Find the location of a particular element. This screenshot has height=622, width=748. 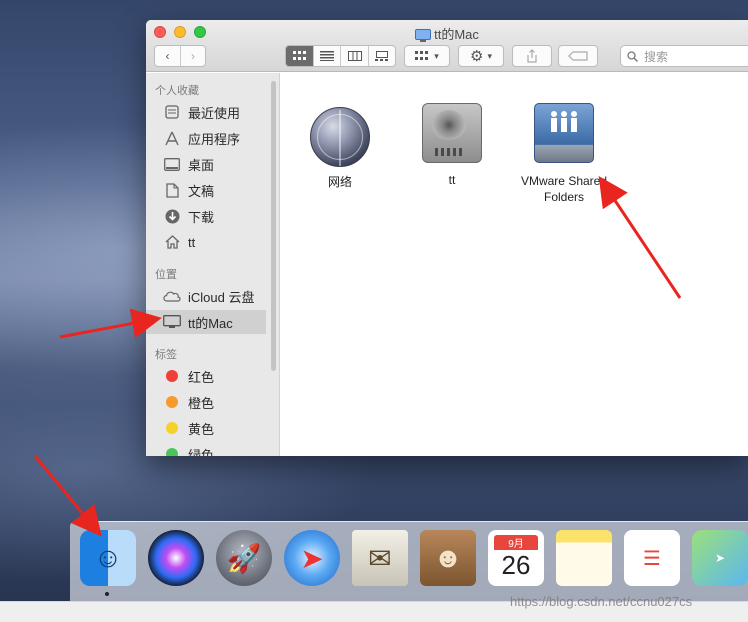

sidebar-item-icloud: iCloud 云盘 is located at coordinates (206, 296).